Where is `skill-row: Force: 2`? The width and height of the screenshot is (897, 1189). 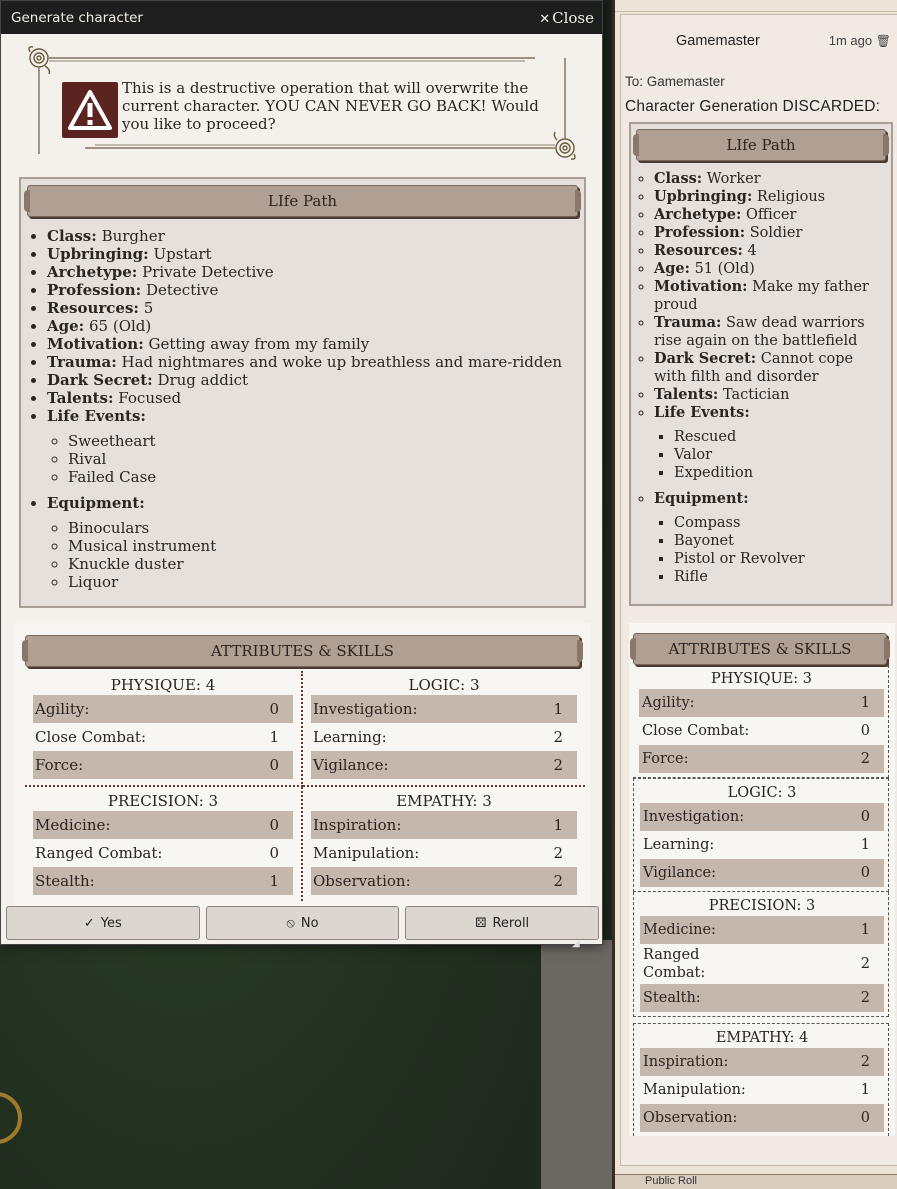 skill-row: Force: 2 is located at coordinates (761, 759).